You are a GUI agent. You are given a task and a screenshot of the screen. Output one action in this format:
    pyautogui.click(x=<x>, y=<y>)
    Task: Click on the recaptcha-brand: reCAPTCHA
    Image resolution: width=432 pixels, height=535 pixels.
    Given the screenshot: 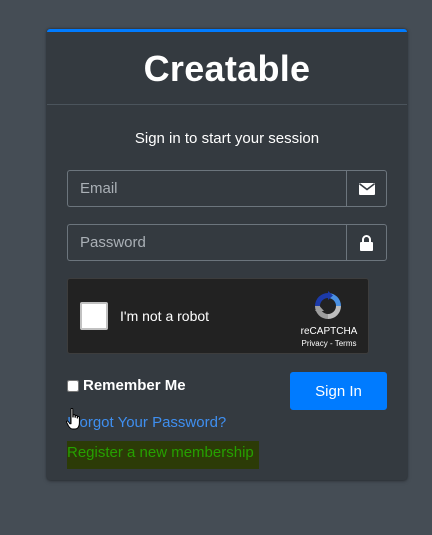 What is the action you would take?
    pyautogui.click(x=329, y=331)
    